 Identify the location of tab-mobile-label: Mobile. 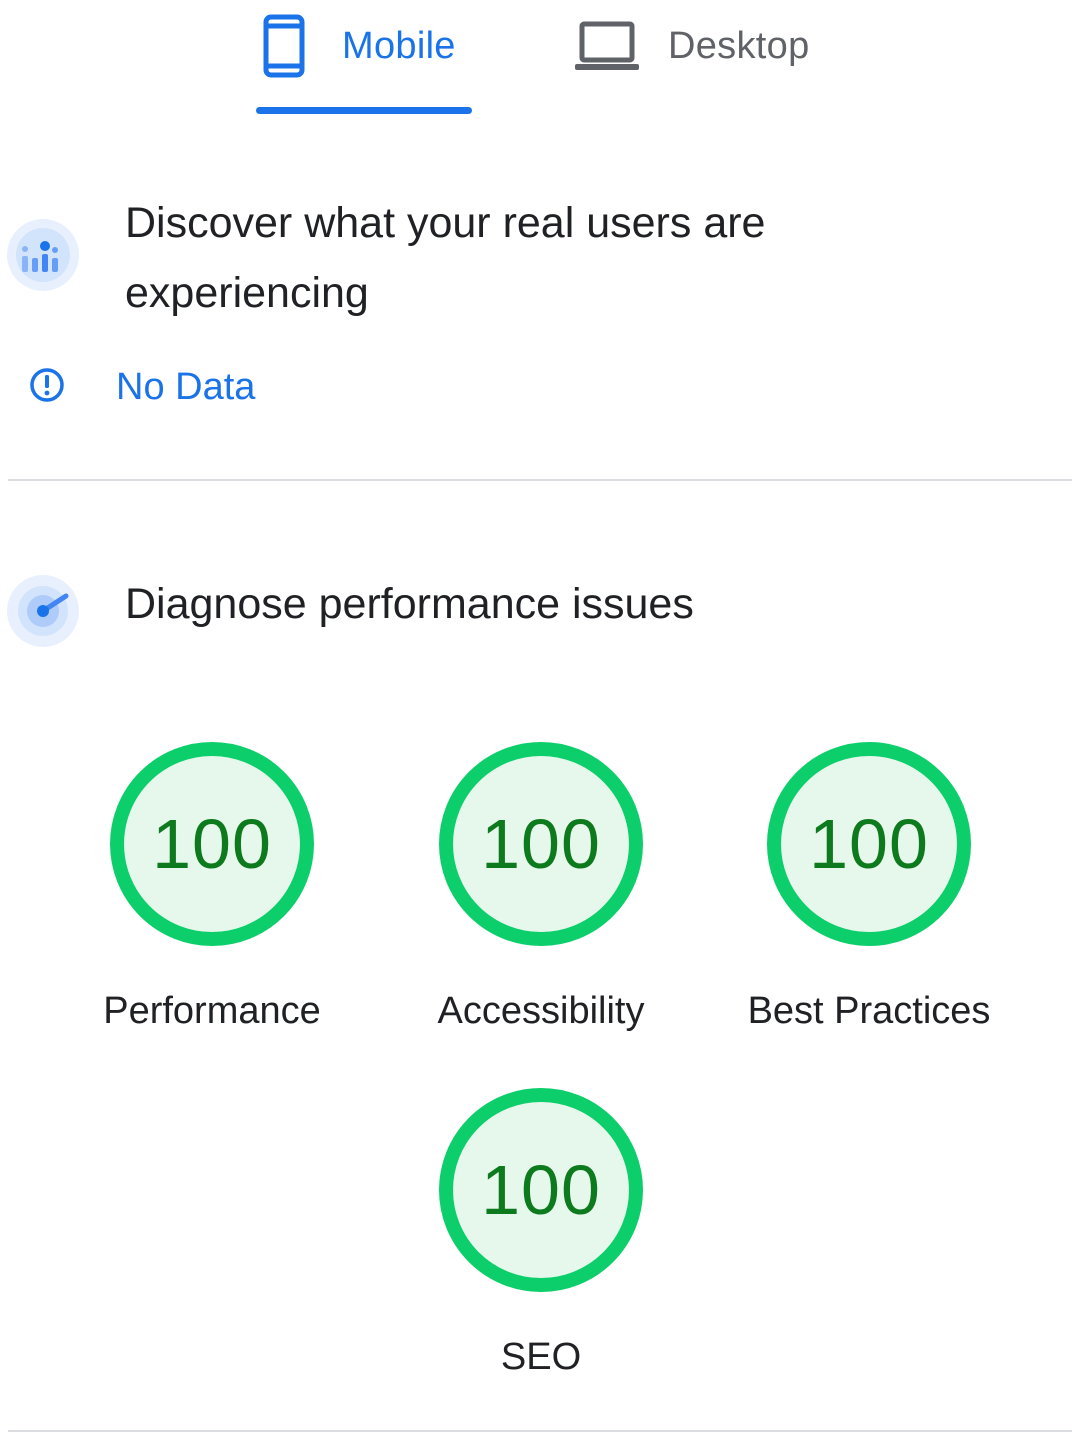
(399, 45).